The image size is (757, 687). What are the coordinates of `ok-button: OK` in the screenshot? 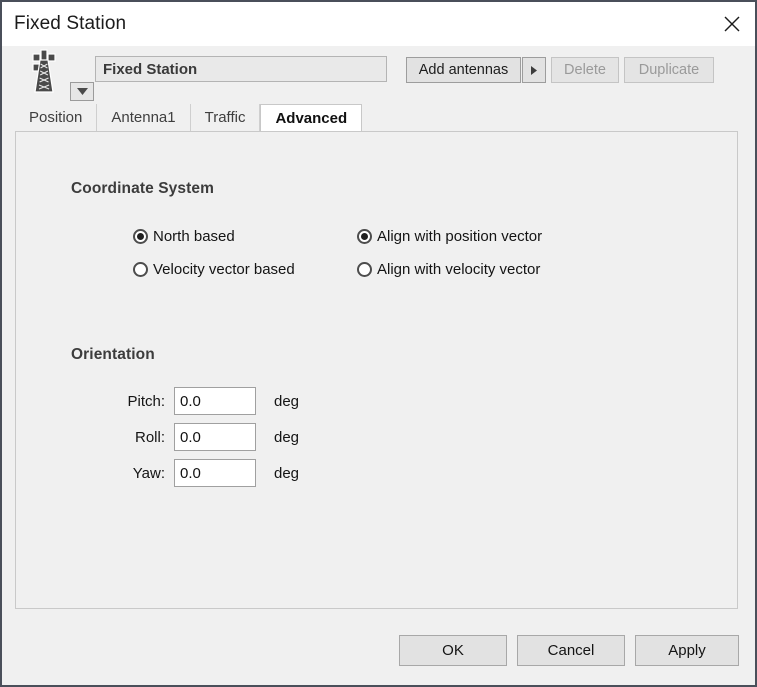 It's located at (453, 650).